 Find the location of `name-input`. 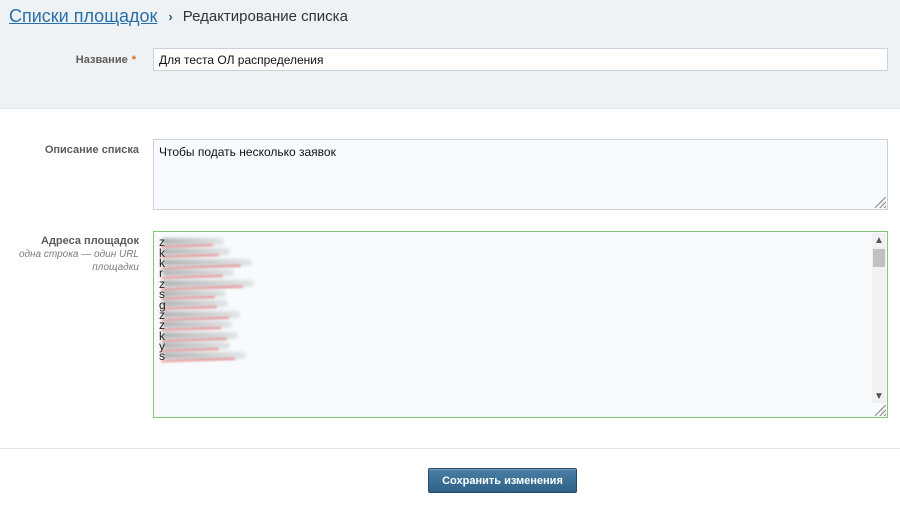

name-input is located at coordinates (520, 59).